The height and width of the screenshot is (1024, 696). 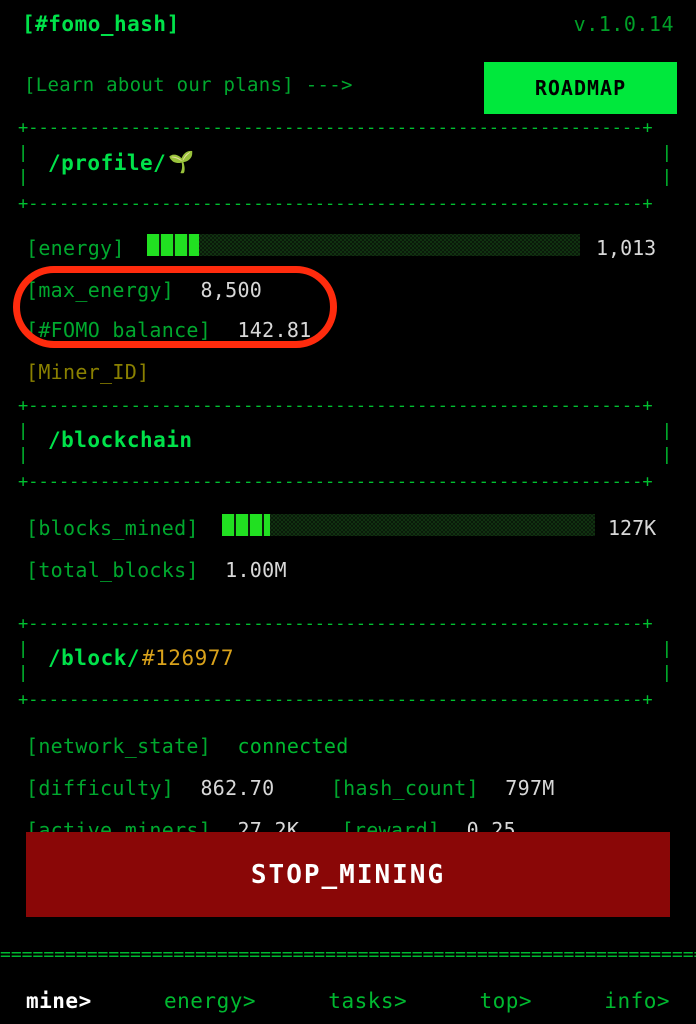 I want to click on difficulty-value: 862.70, so click(x=237, y=788).